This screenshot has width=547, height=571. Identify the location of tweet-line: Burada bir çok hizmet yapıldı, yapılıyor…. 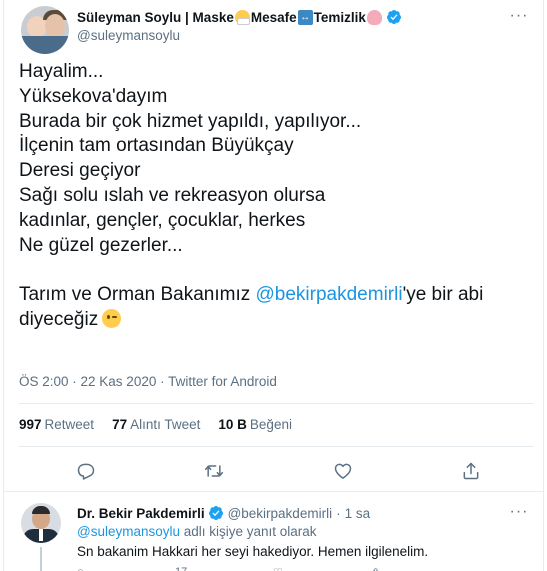
(190, 121).